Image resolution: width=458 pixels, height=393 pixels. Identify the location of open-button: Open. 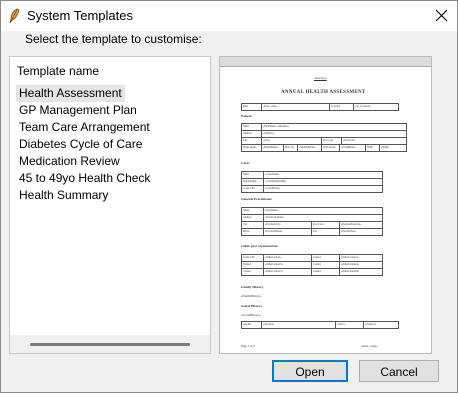
(310, 371).